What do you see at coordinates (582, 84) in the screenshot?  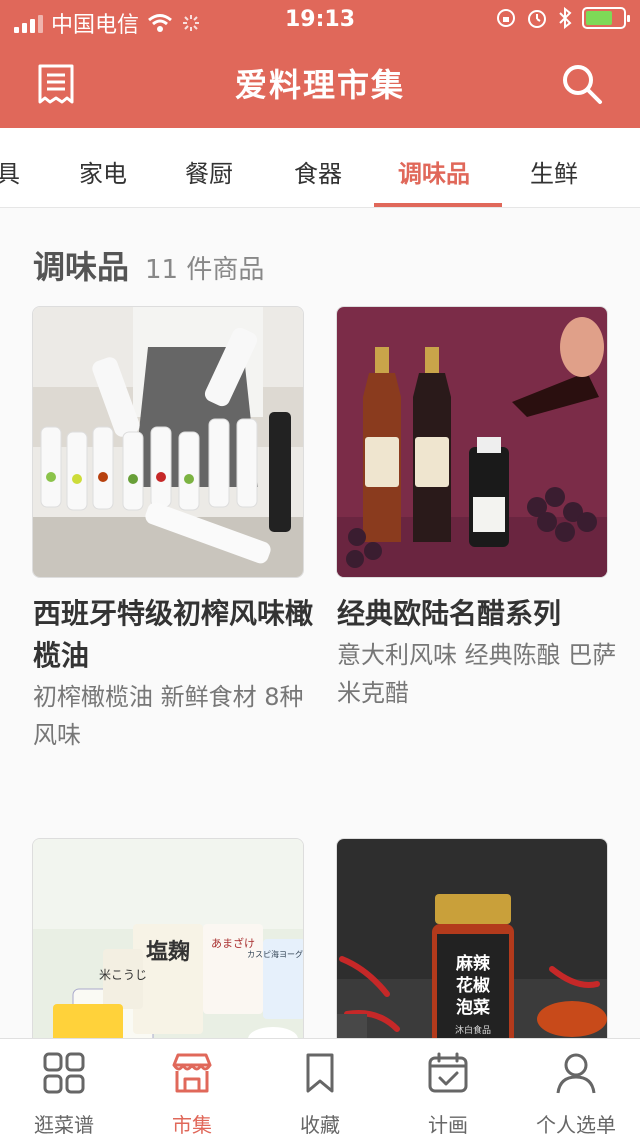 I see `search-icon` at bounding box center [582, 84].